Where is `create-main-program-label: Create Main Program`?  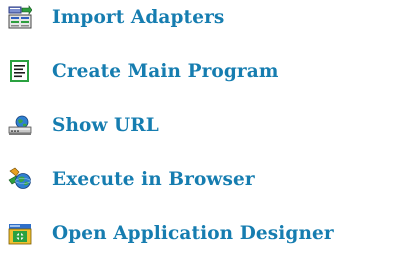 create-main-program-label: Create Main Program is located at coordinates (165, 71).